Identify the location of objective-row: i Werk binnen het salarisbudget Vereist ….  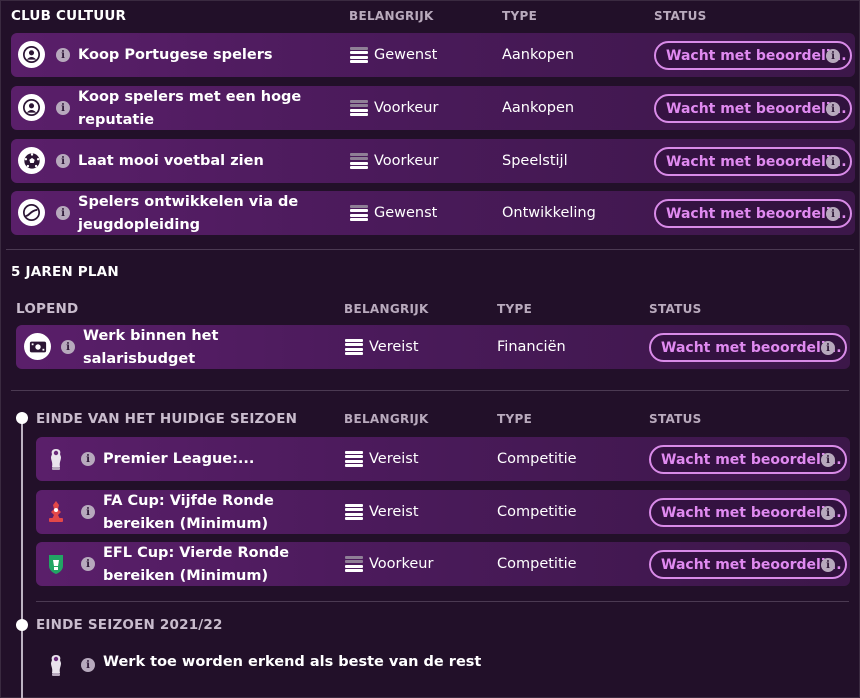
(433, 347).